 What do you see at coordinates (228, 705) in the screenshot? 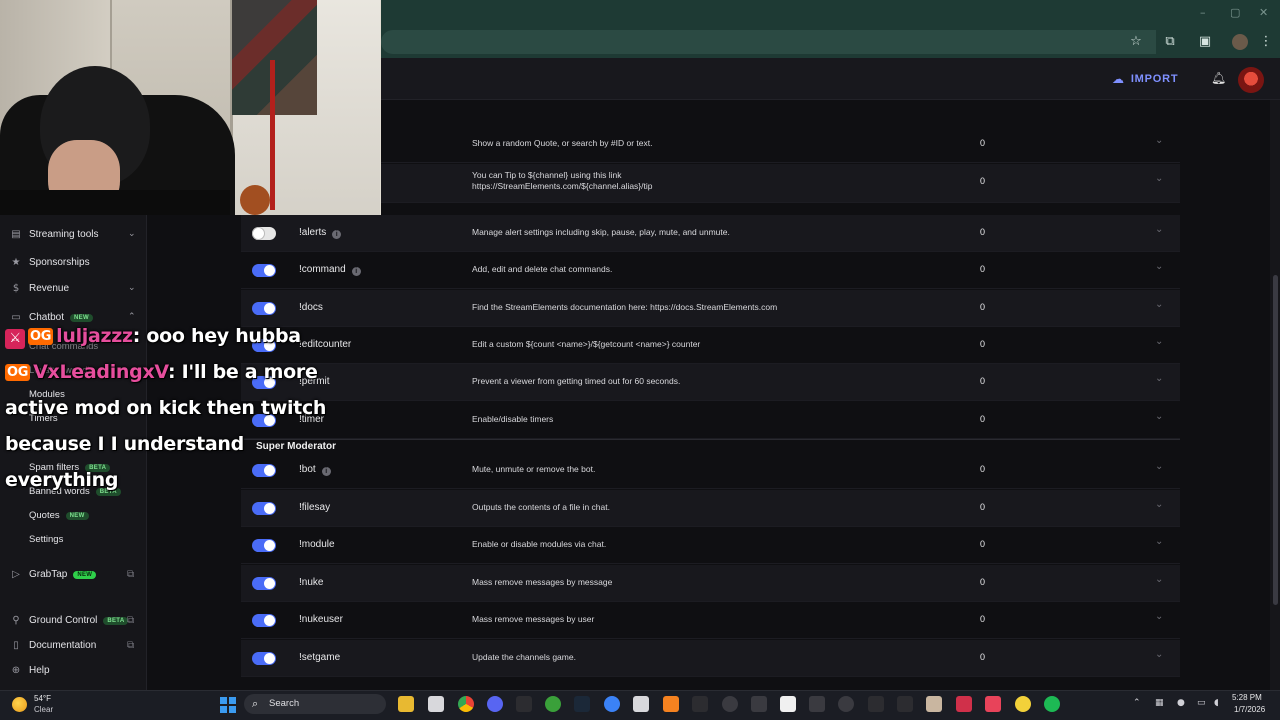
I see `start-button` at bounding box center [228, 705].